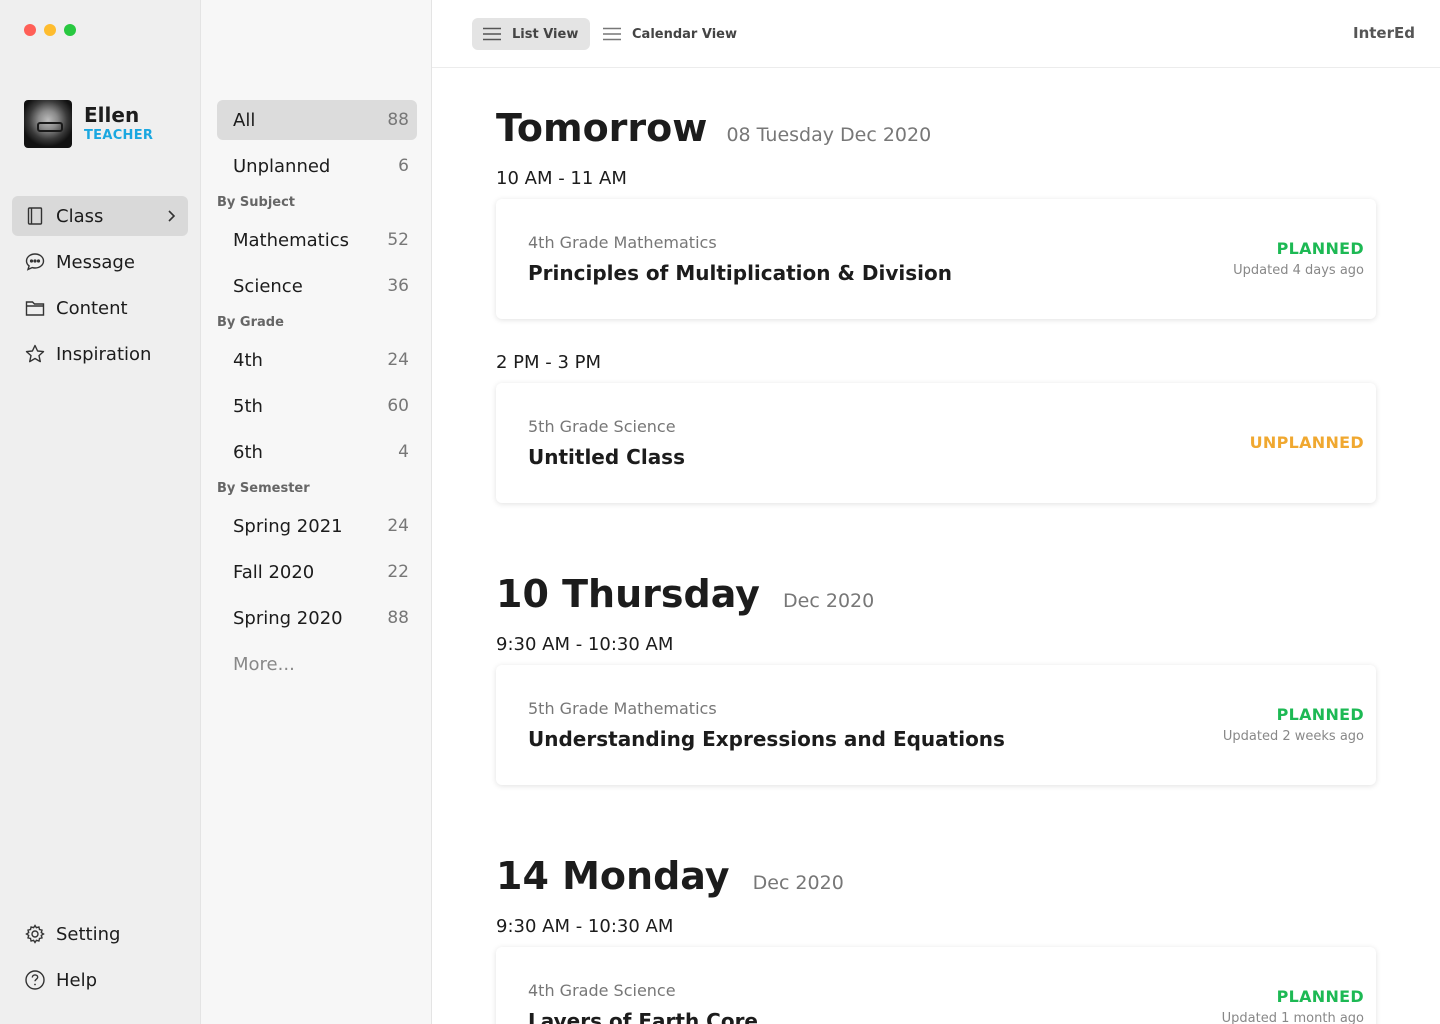 The width and height of the screenshot is (1440, 1024). What do you see at coordinates (317, 452) in the screenshot?
I see `filter-grade-6th: 6th 4` at bounding box center [317, 452].